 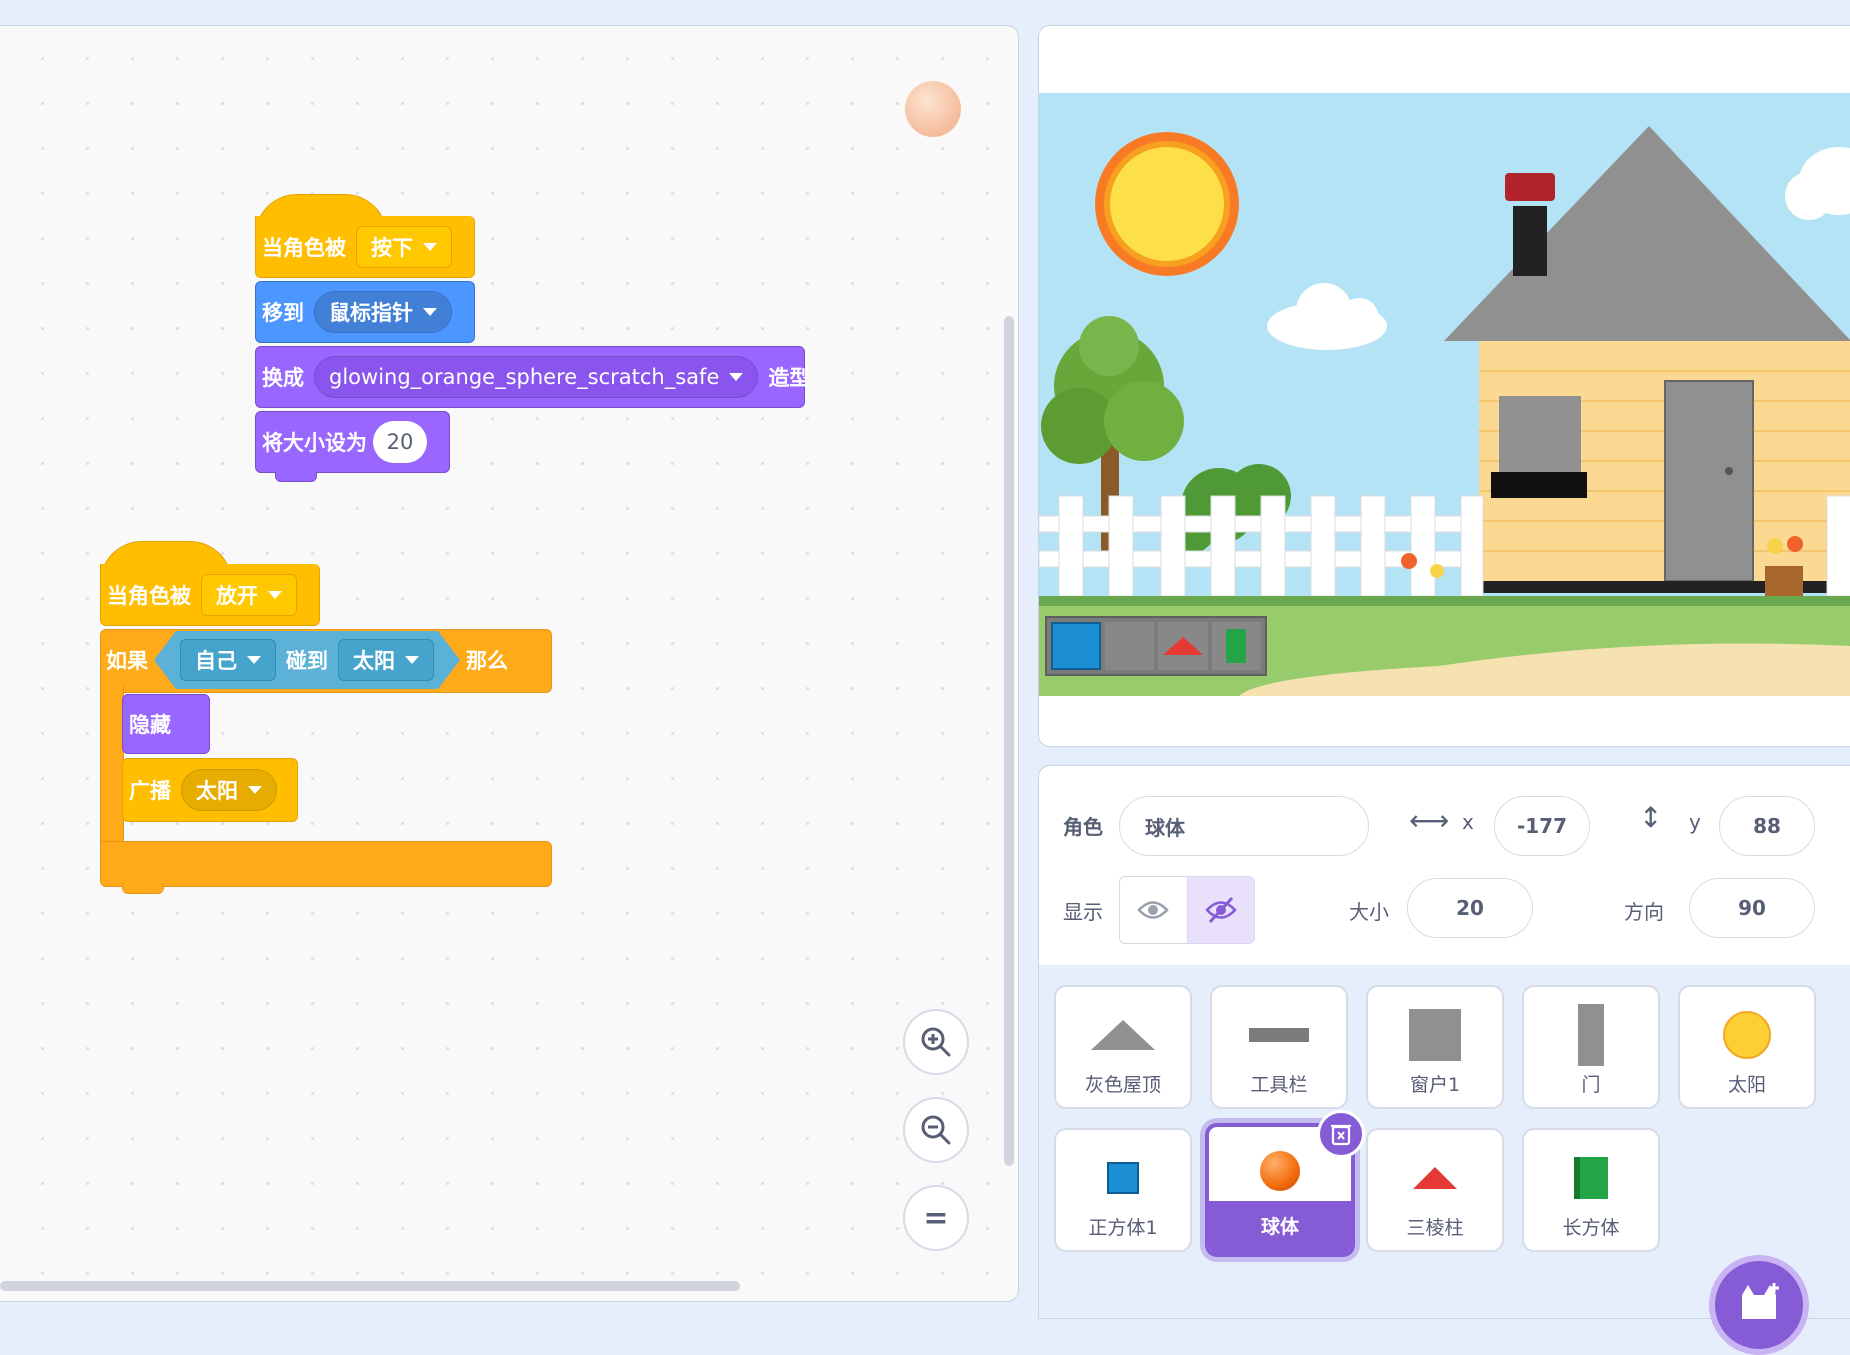 I want to click on sprite-name: 窗户1, so click(x=1435, y=1085).